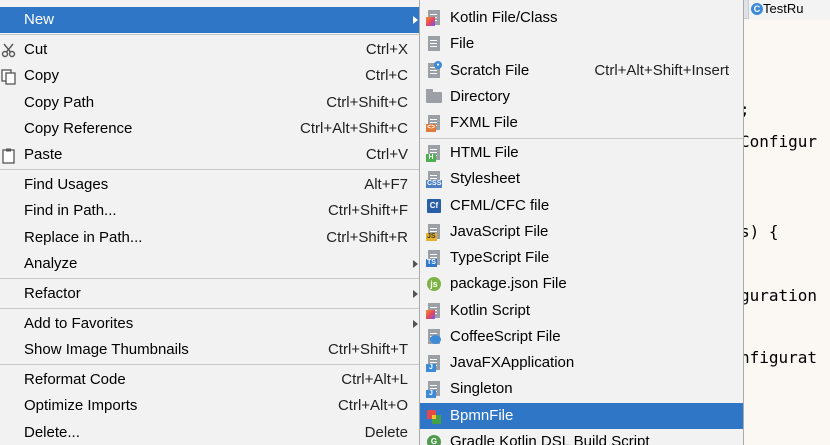 The image size is (830, 445). Describe the element at coordinates (581, 284) in the screenshot. I see `submenu-item-package-json-file: js package.json File` at that location.